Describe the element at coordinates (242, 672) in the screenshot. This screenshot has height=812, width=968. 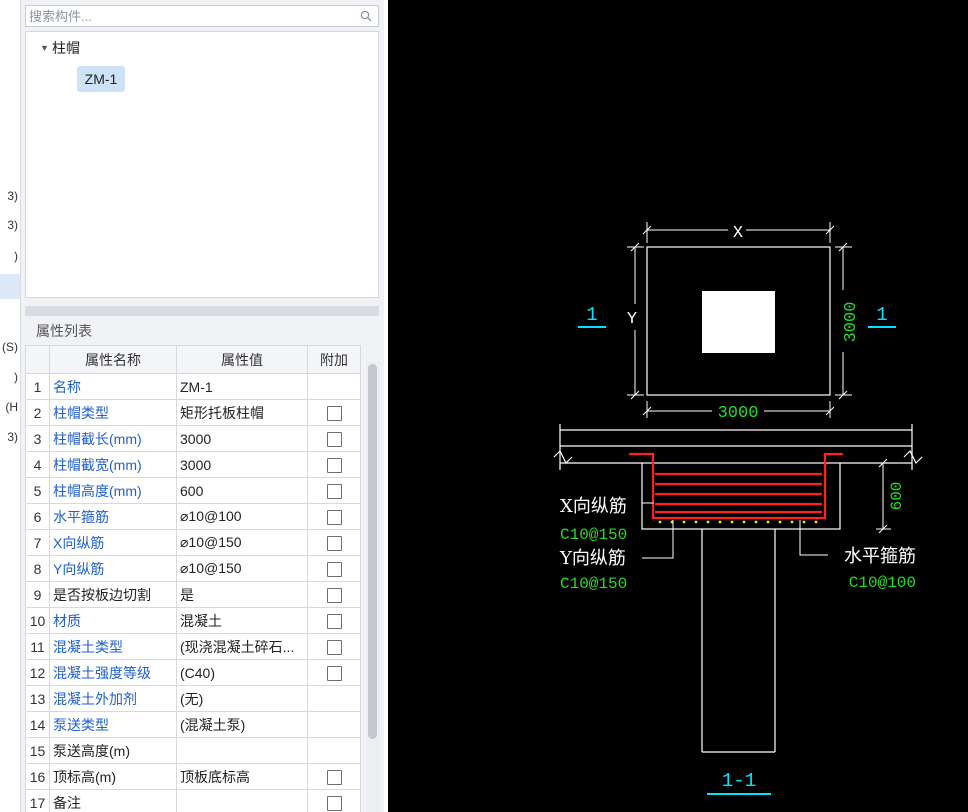
I see `property-value: (C40)` at that location.